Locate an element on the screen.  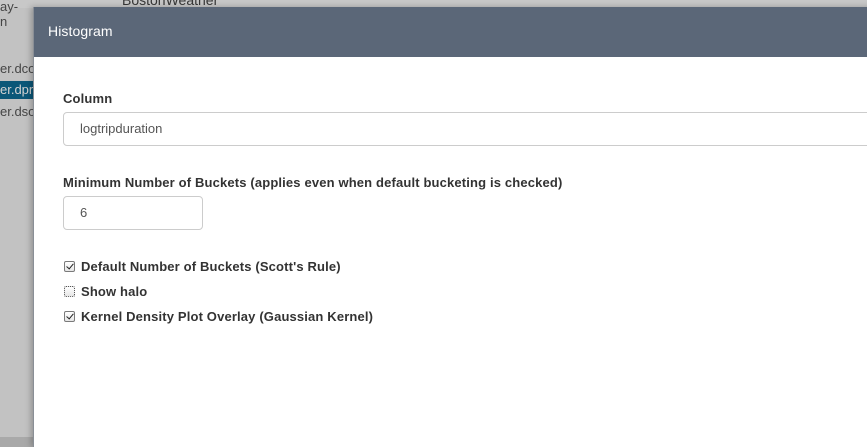
kde-overlay-checkbox is located at coordinates (69, 316).